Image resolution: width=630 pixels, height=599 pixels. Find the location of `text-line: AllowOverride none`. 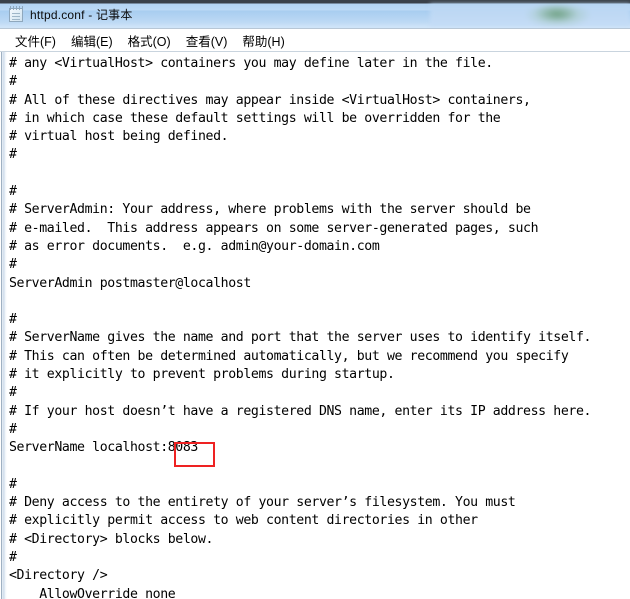

text-line: AllowOverride none is located at coordinates (92, 592).